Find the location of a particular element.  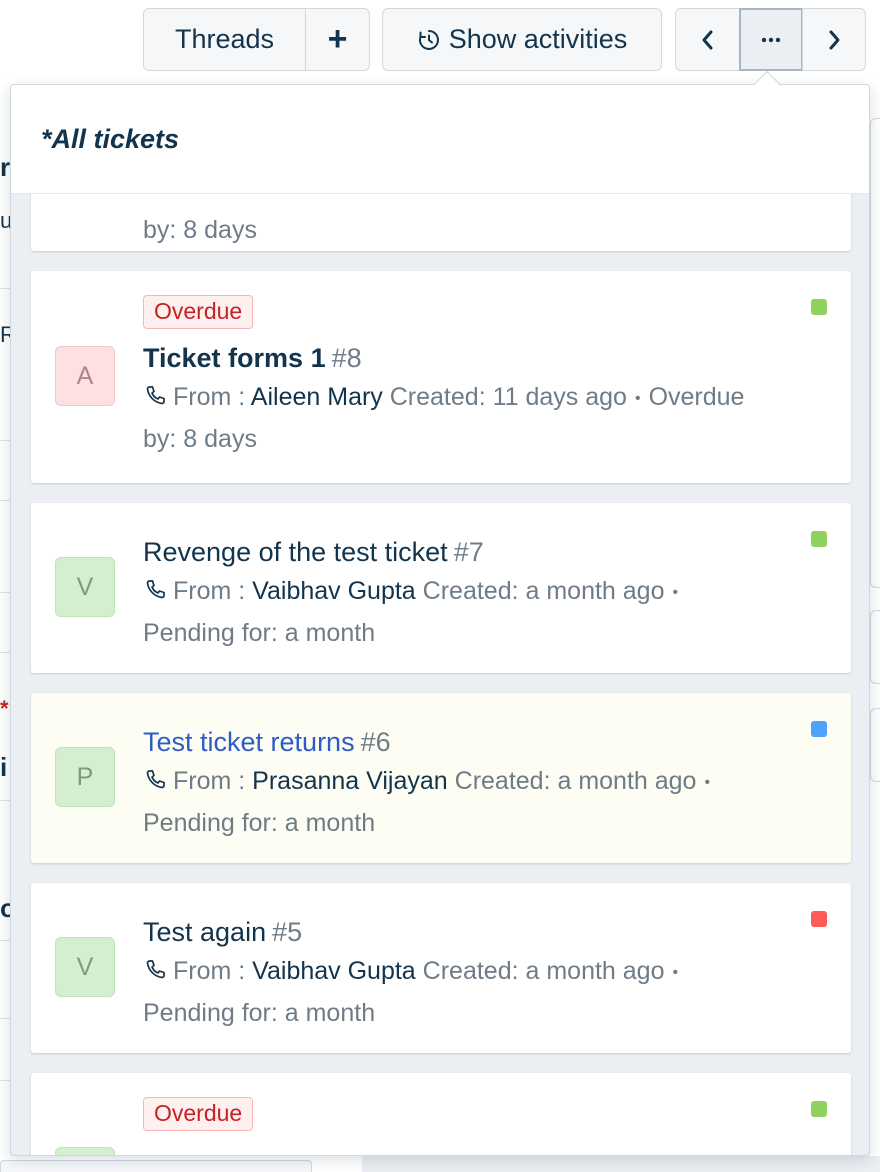

show-activities-label: Show activities is located at coordinates (538, 39).